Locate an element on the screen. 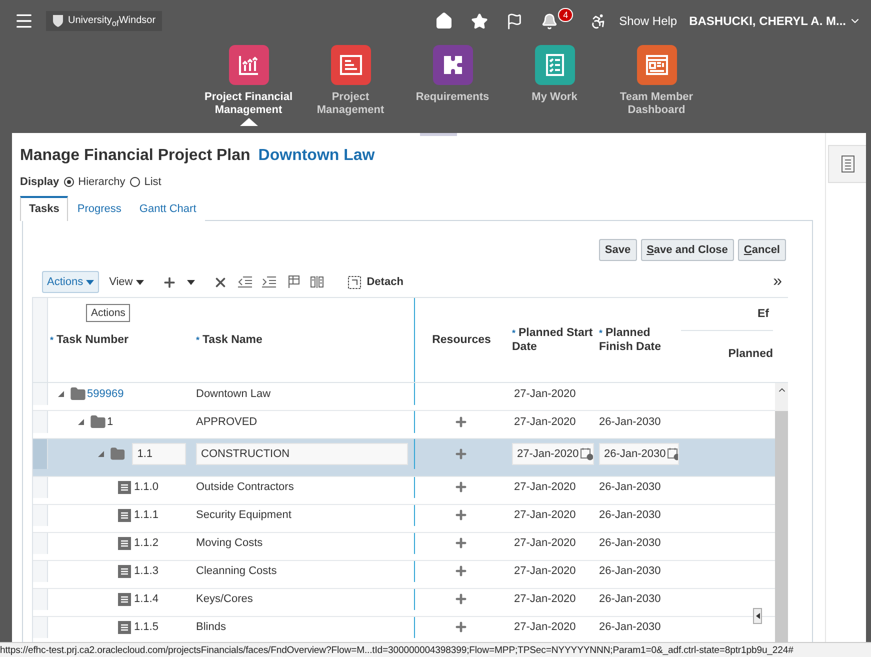 This screenshot has width=871, height=657. table-row: 1 APPROVED 27-Jan-2020 26-Jan-2030 is located at coordinates (404, 425).